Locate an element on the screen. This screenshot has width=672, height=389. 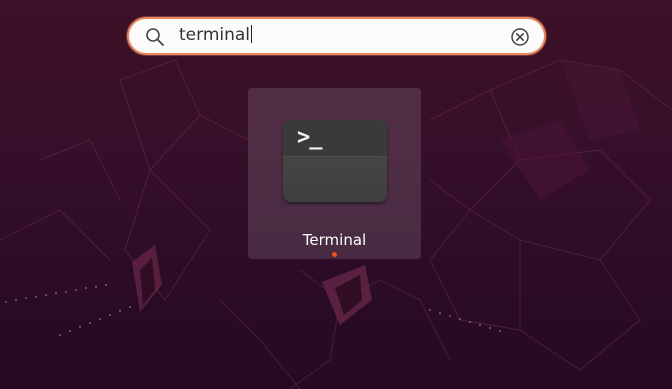
search-input: terminal is located at coordinates (339, 37).